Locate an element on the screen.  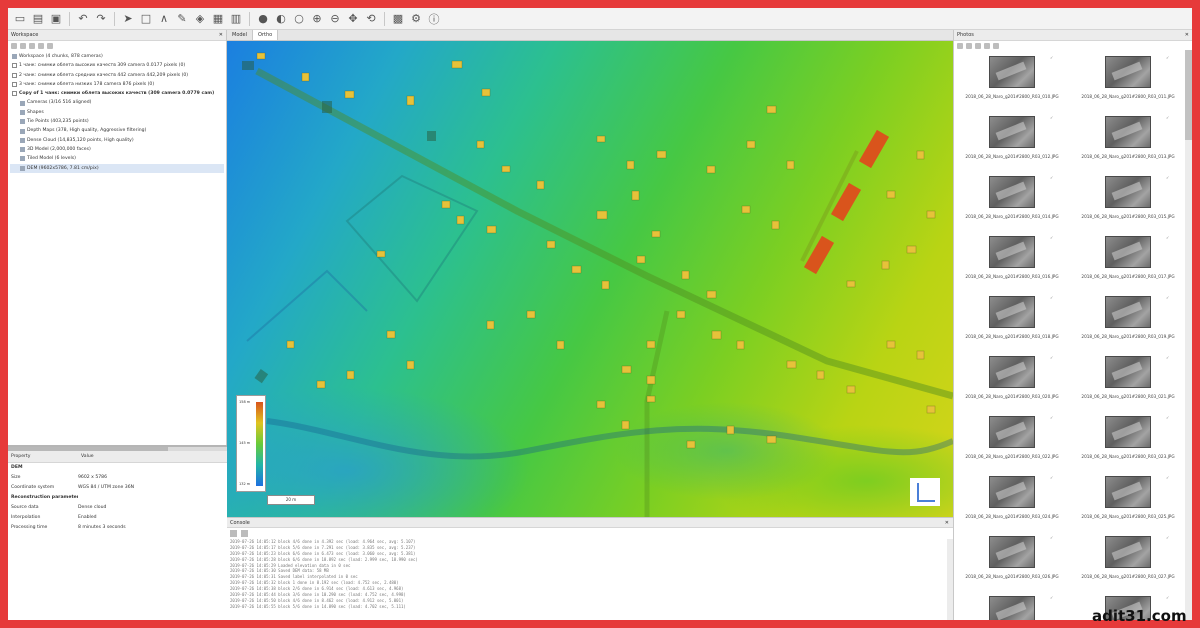
photo-item: ✓ 2018_06_28_Naro_g201#2800_R03_014.JPG is located at coordinates (1012, 200).